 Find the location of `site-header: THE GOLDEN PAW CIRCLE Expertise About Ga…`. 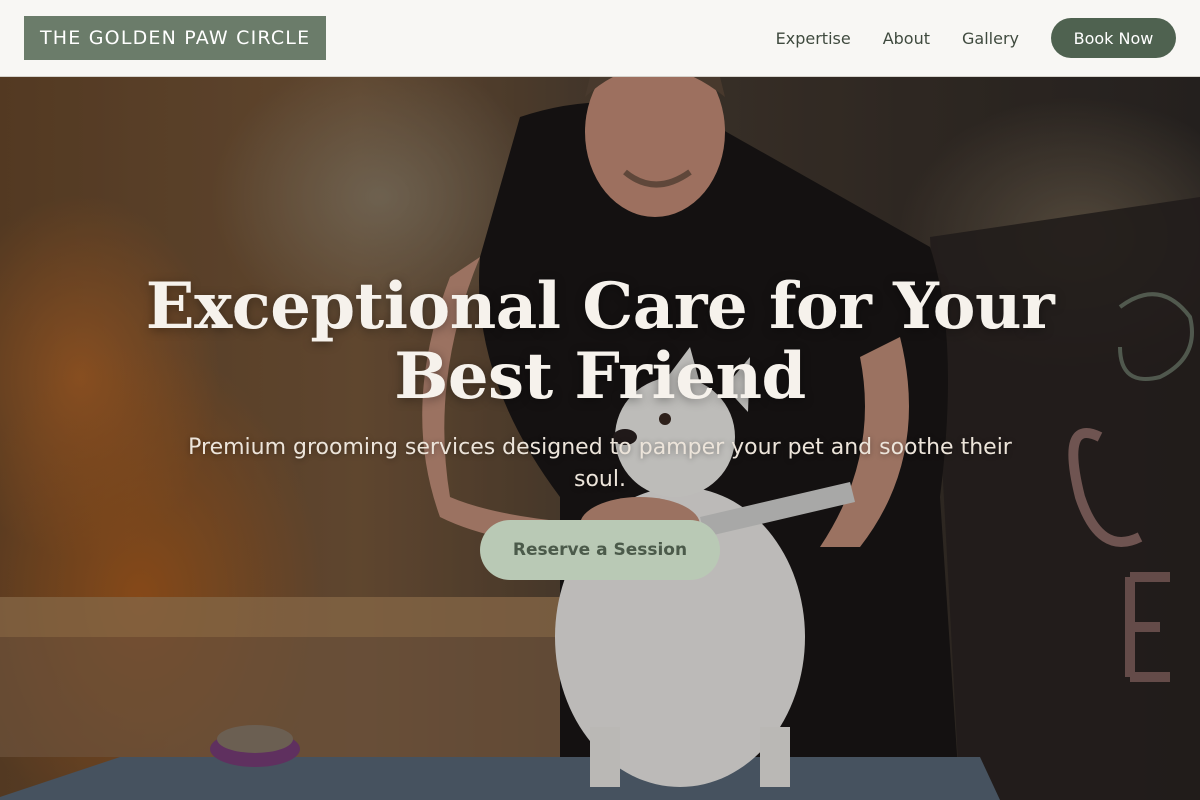

site-header: THE GOLDEN PAW CIRCLE Expertise About Ga… is located at coordinates (600, 38).